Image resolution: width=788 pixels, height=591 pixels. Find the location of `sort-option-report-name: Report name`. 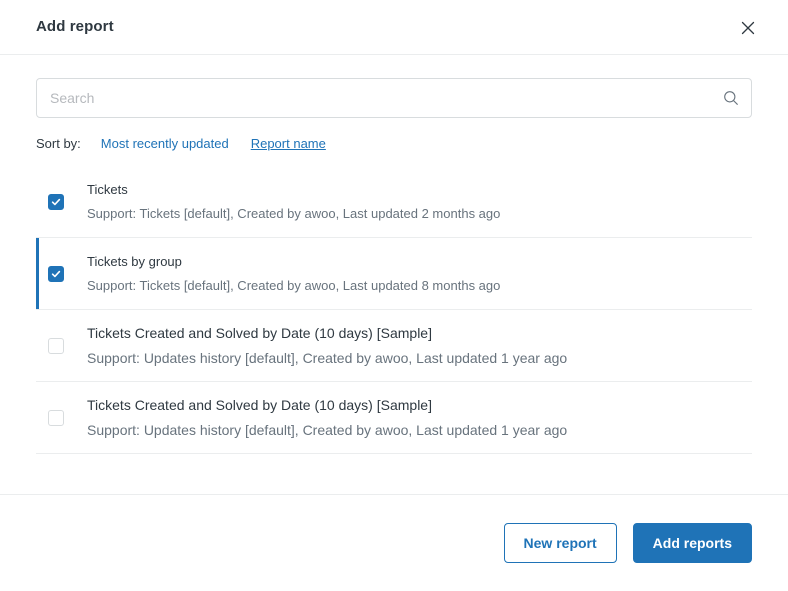

sort-option-report-name: Report name is located at coordinates (288, 143).